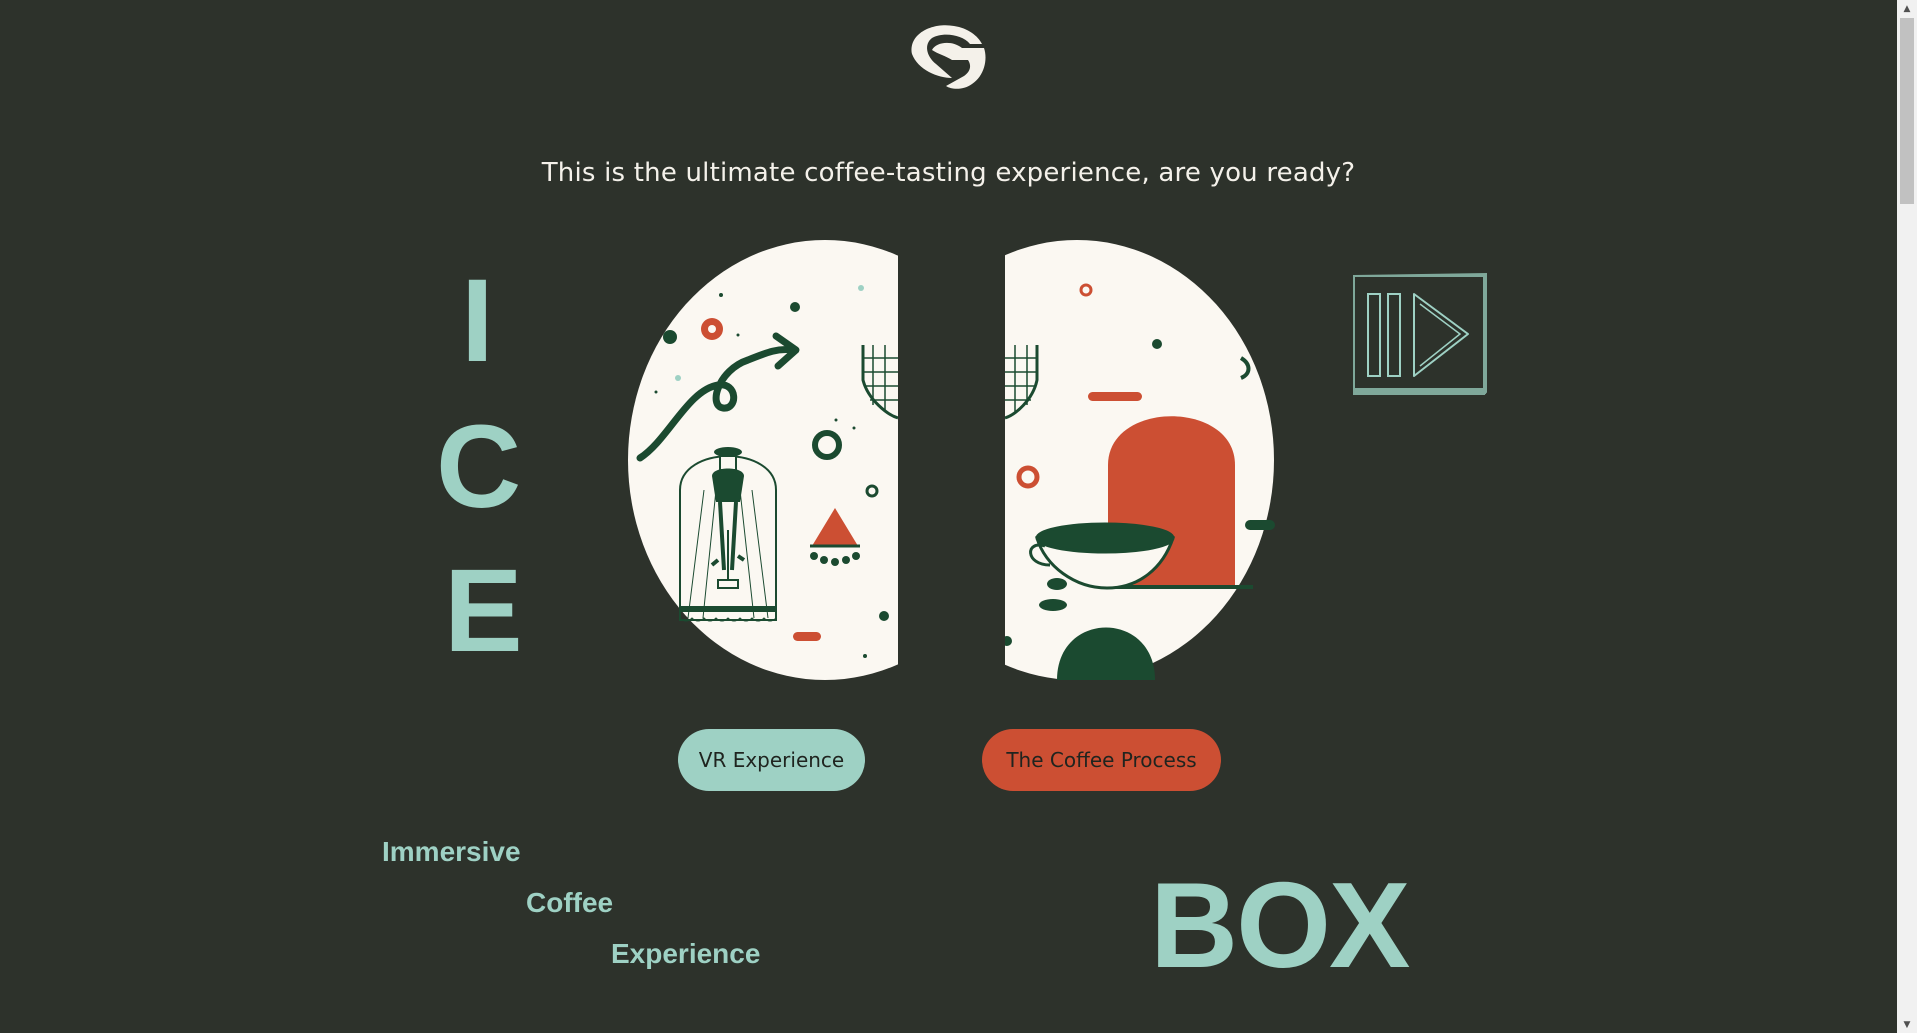 The height and width of the screenshot is (1033, 1917). Describe the element at coordinates (1420, 335) in the screenshot. I see `play-icon` at that location.